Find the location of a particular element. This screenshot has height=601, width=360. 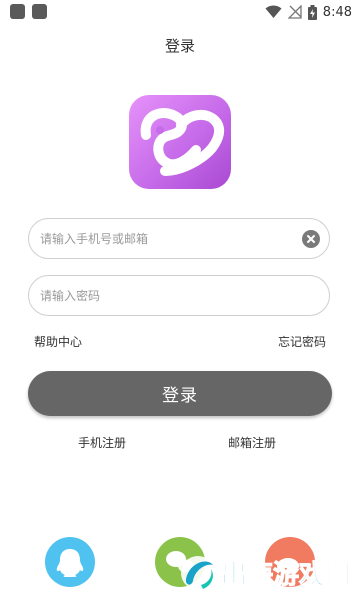

password-field is located at coordinates (179, 295).